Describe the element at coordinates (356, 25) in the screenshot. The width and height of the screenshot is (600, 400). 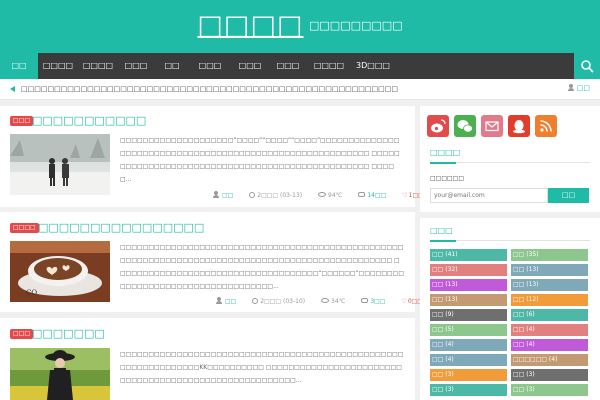
I see `site-subtitle: □□□□□□□□□` at that location.